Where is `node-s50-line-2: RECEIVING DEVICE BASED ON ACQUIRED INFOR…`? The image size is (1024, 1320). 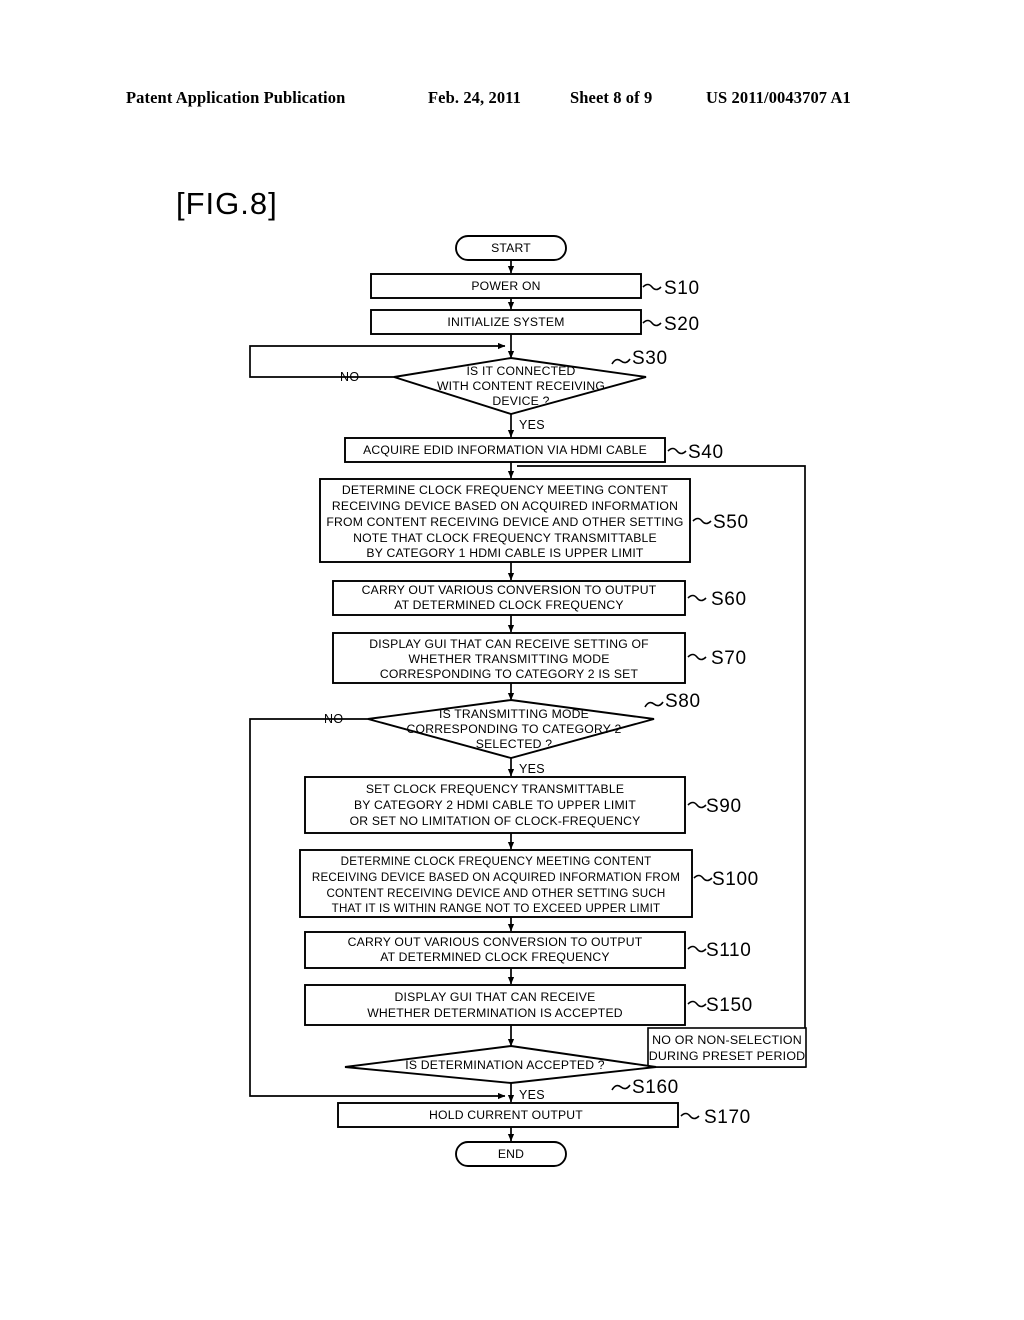 node-s50-line-2: RECEIVING DEVICE BASED ON ACQUIRED INFOR… is located at coordinates (505, 506).